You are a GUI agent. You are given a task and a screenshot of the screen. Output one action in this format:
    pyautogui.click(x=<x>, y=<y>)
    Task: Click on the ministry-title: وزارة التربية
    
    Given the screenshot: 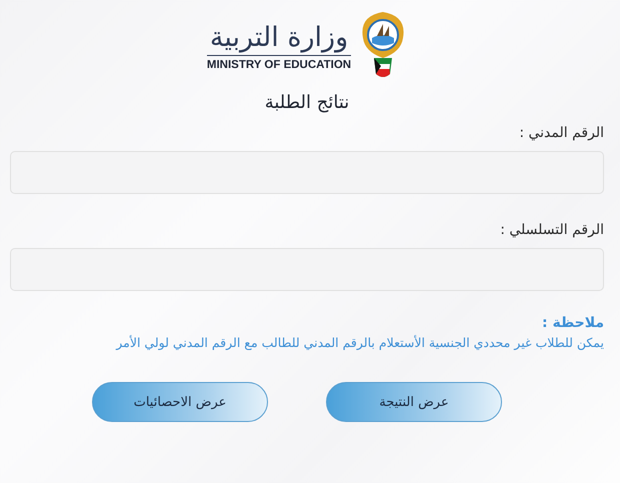 What is the action you would take?
    pyautogui.click(x=279, y=38)
    